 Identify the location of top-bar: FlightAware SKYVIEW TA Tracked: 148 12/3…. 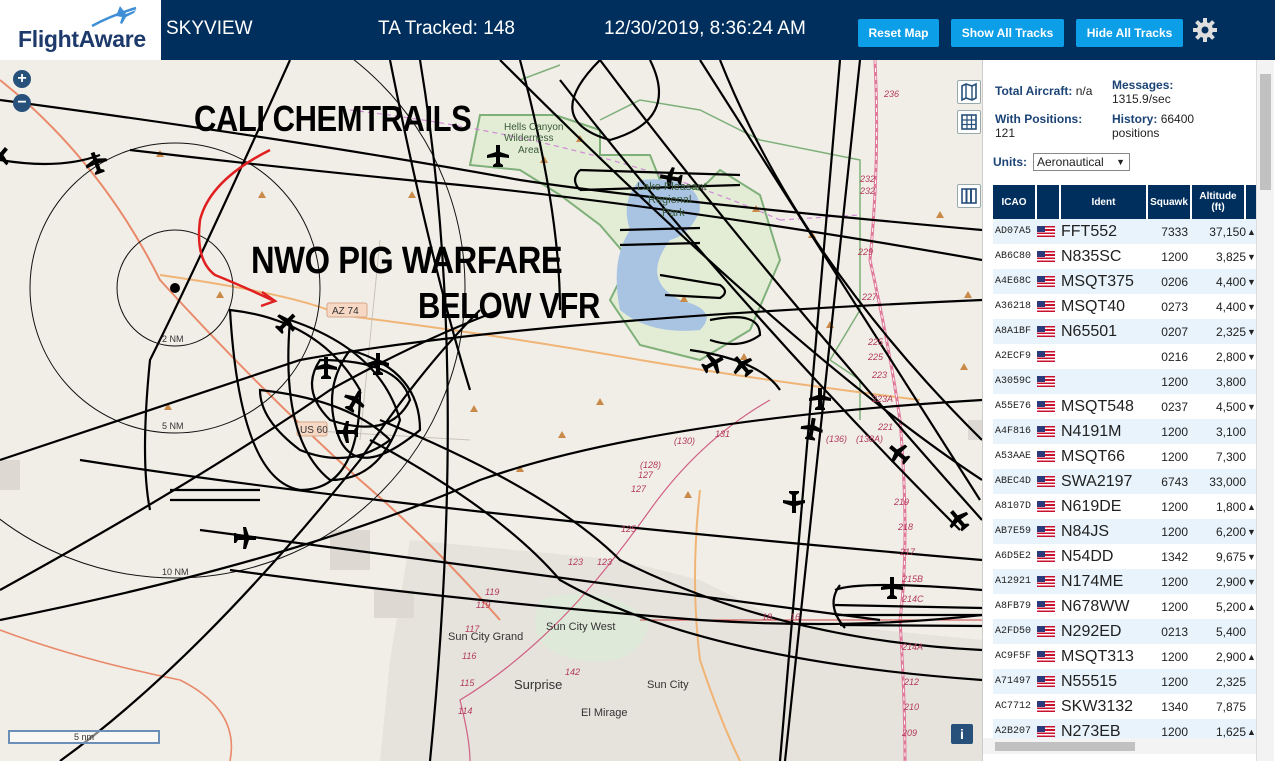
(637, 30).